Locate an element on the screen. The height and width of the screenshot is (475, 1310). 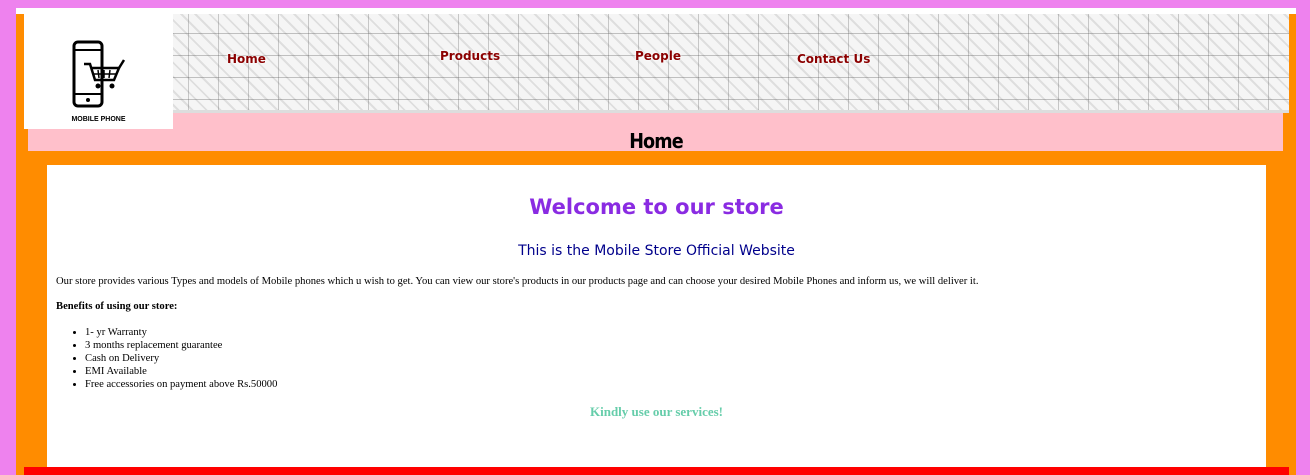
list-item: 3 months replacement guarantee is located at coordinates (181, 345).